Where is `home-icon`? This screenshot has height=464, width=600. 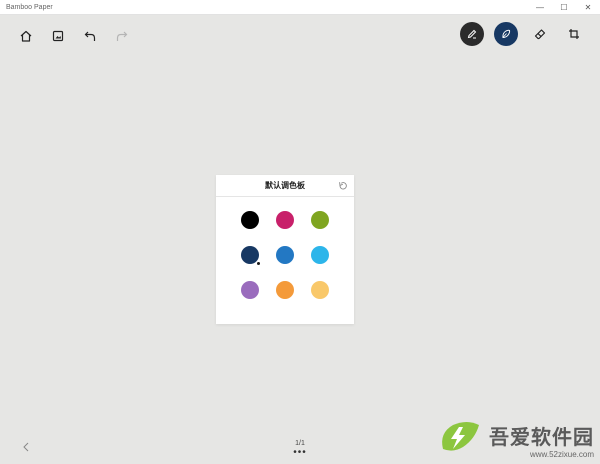 home-icon is located at coordinates (26, 36).